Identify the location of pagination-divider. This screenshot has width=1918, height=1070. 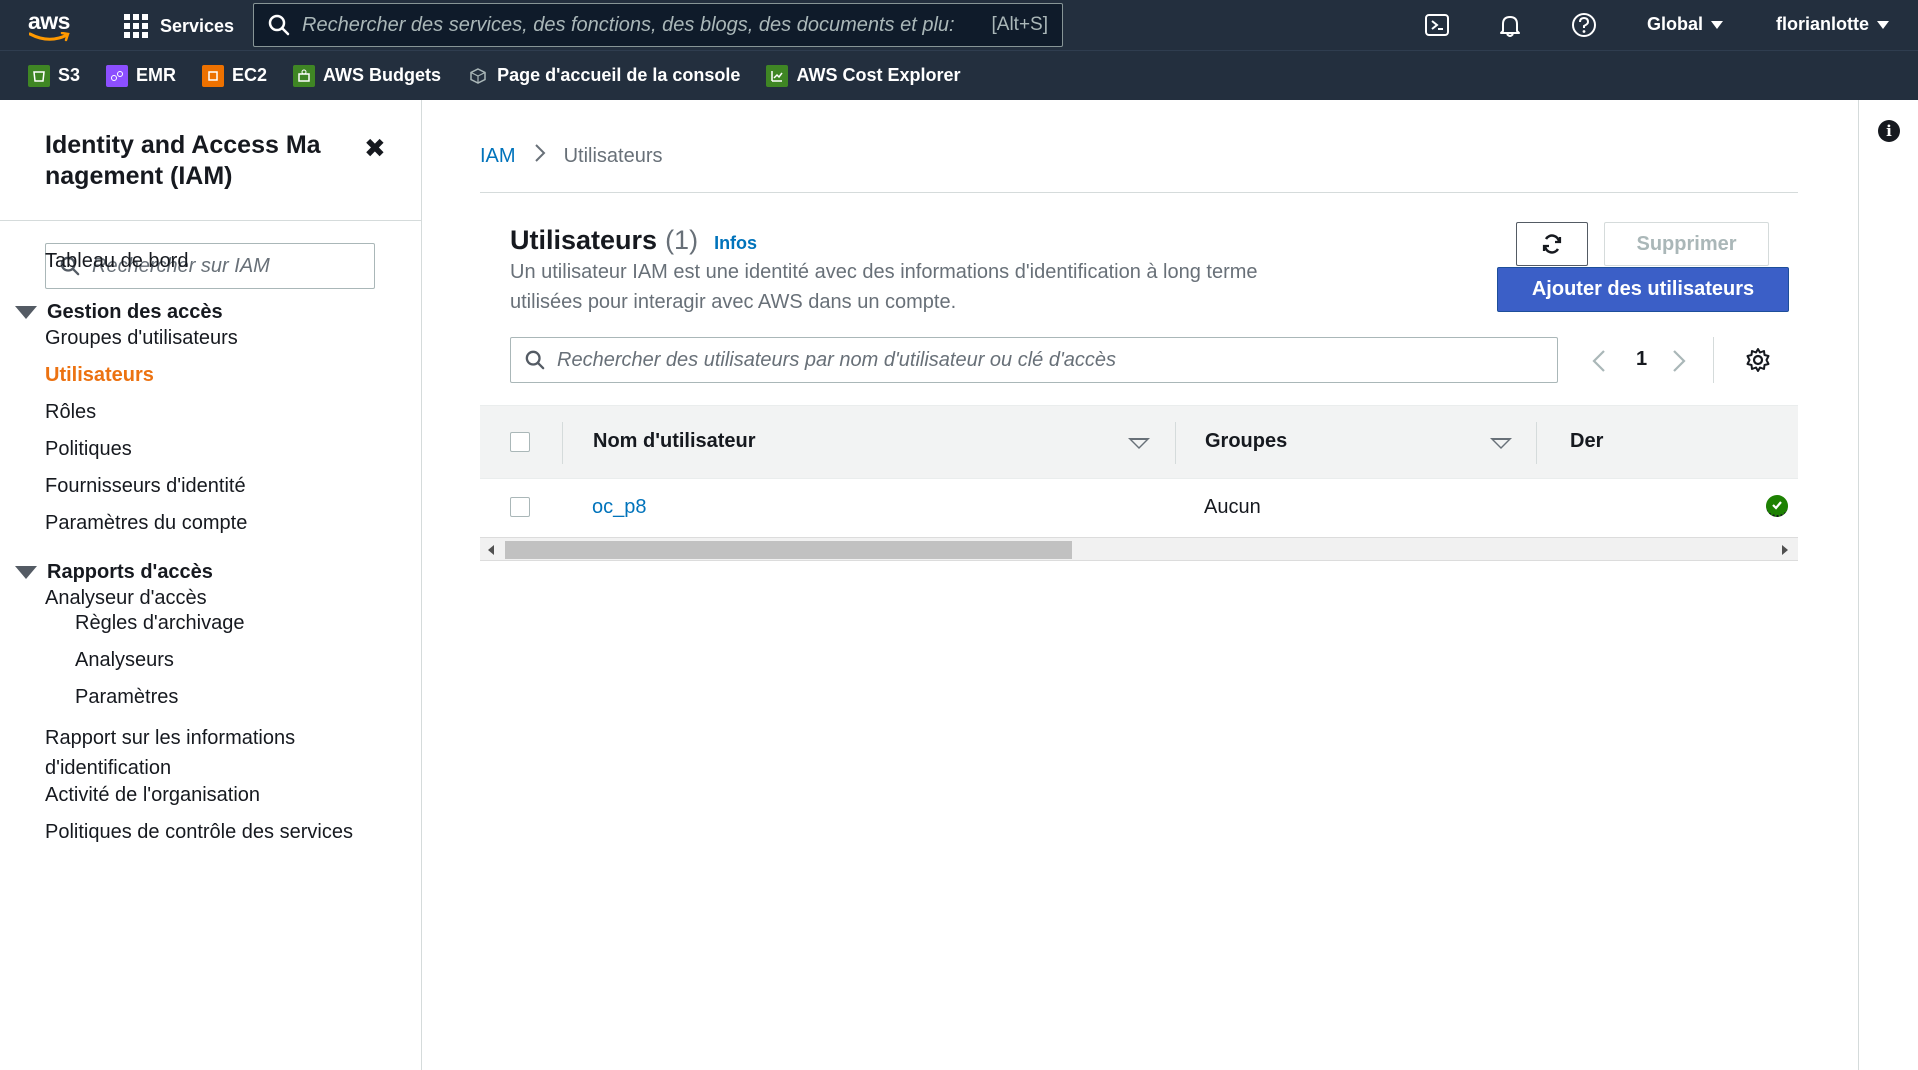
(1713, 360).